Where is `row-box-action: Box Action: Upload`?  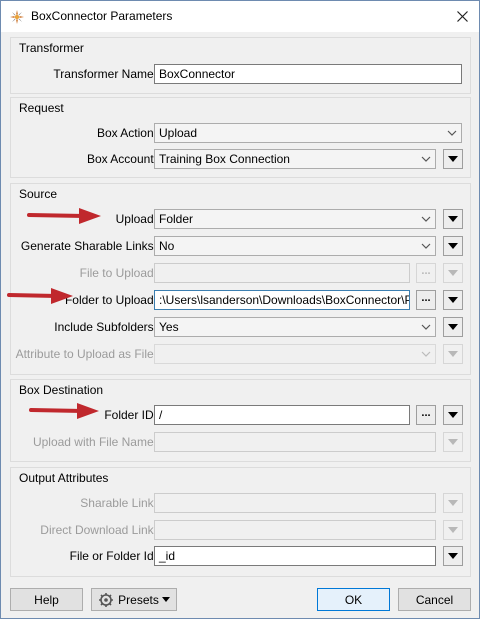 row-box-action: Box Action: Upload is located at coordinates (240, 133).